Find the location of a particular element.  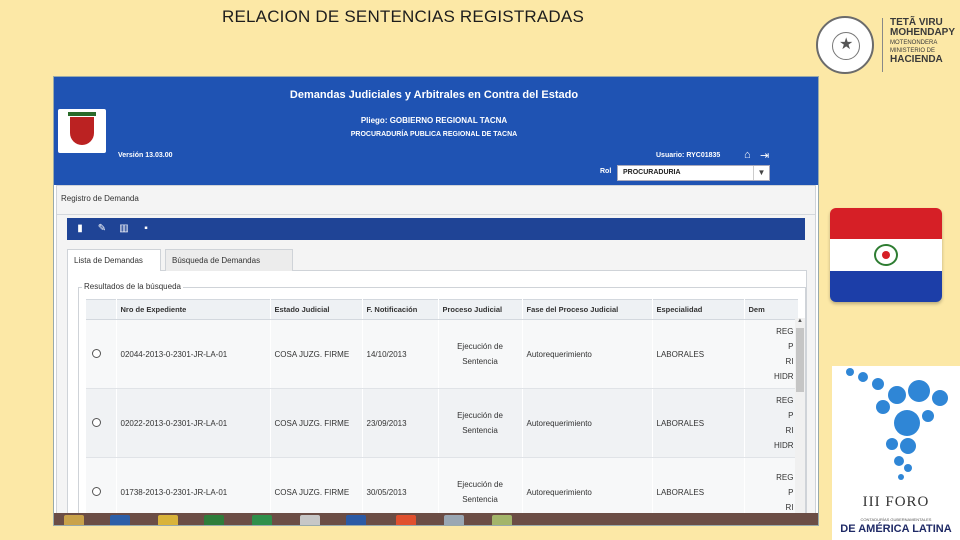

folder-icon is located at coordinates (74, 520).